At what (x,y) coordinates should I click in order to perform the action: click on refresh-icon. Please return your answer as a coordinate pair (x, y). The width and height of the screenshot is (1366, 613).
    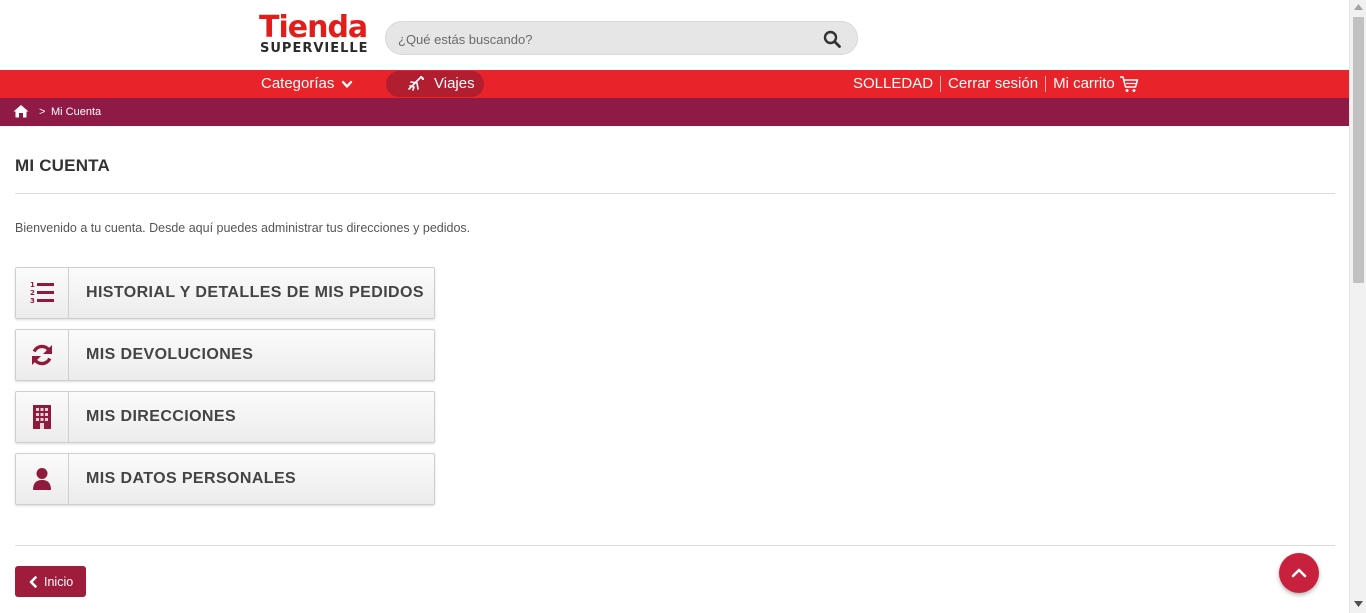
    Looking at the image, I should click on (42, 355).